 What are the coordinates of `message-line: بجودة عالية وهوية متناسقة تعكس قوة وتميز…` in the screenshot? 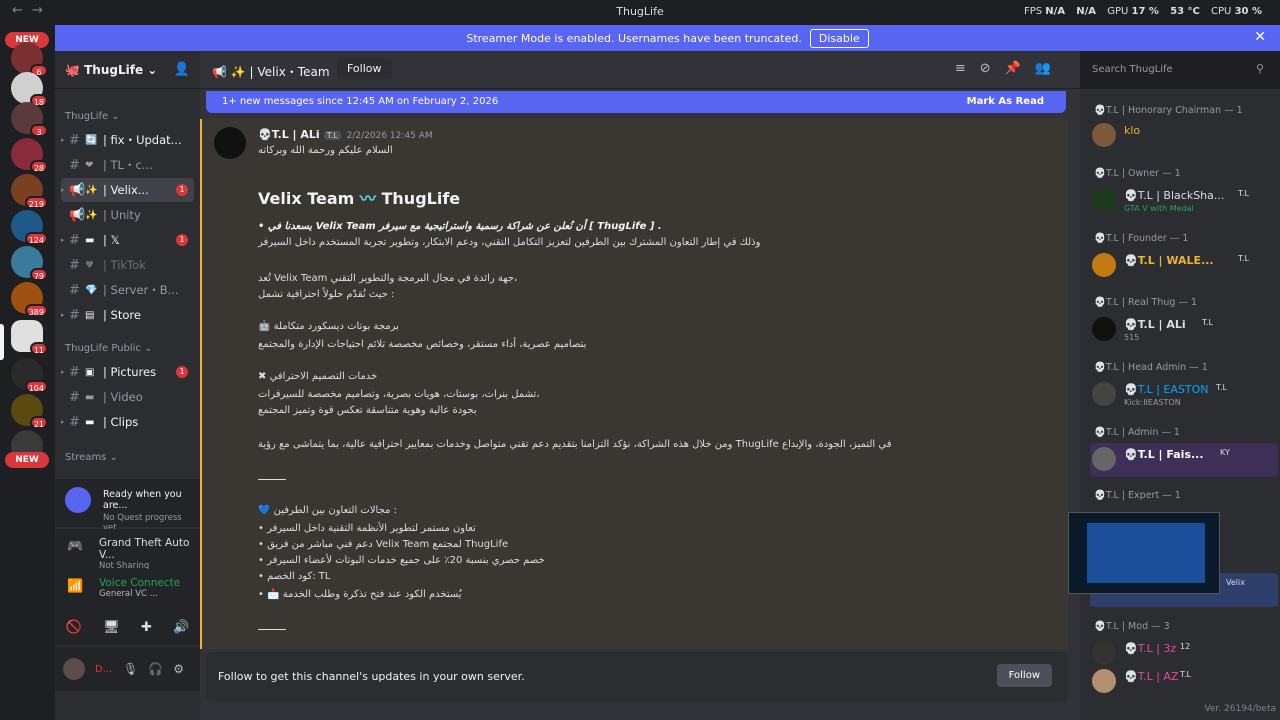 It's located at (367, 410).